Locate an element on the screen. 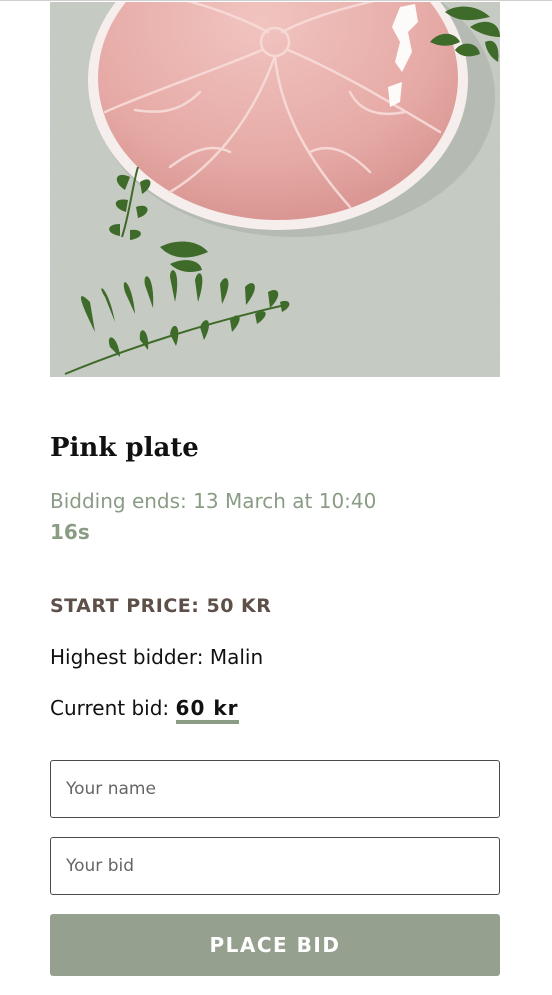 This screenshot has width=552, height=995. highest-bidder: Highest bidder: Malin is located at coordinates (156, 657).